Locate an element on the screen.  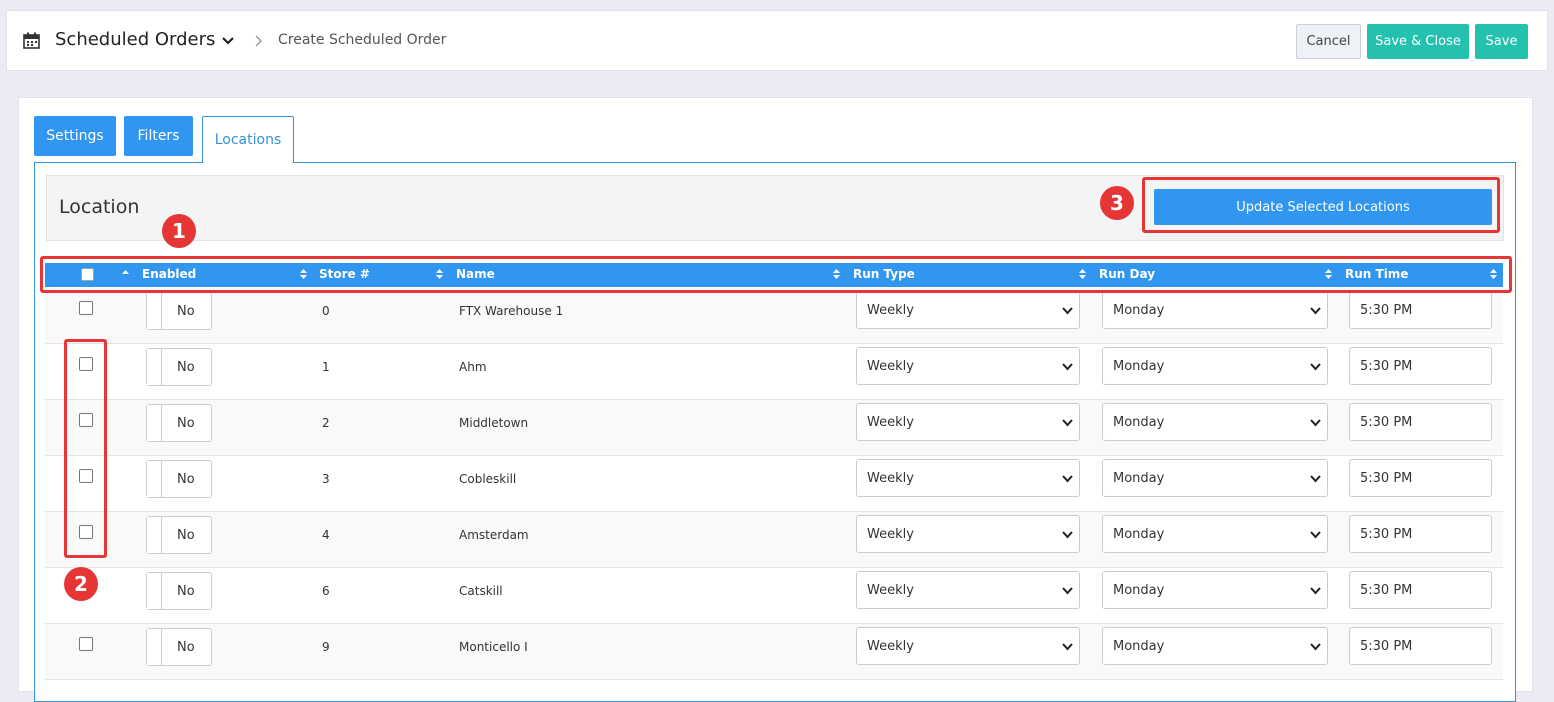
tab-filters: Filters is located at coordinates (158, 136).